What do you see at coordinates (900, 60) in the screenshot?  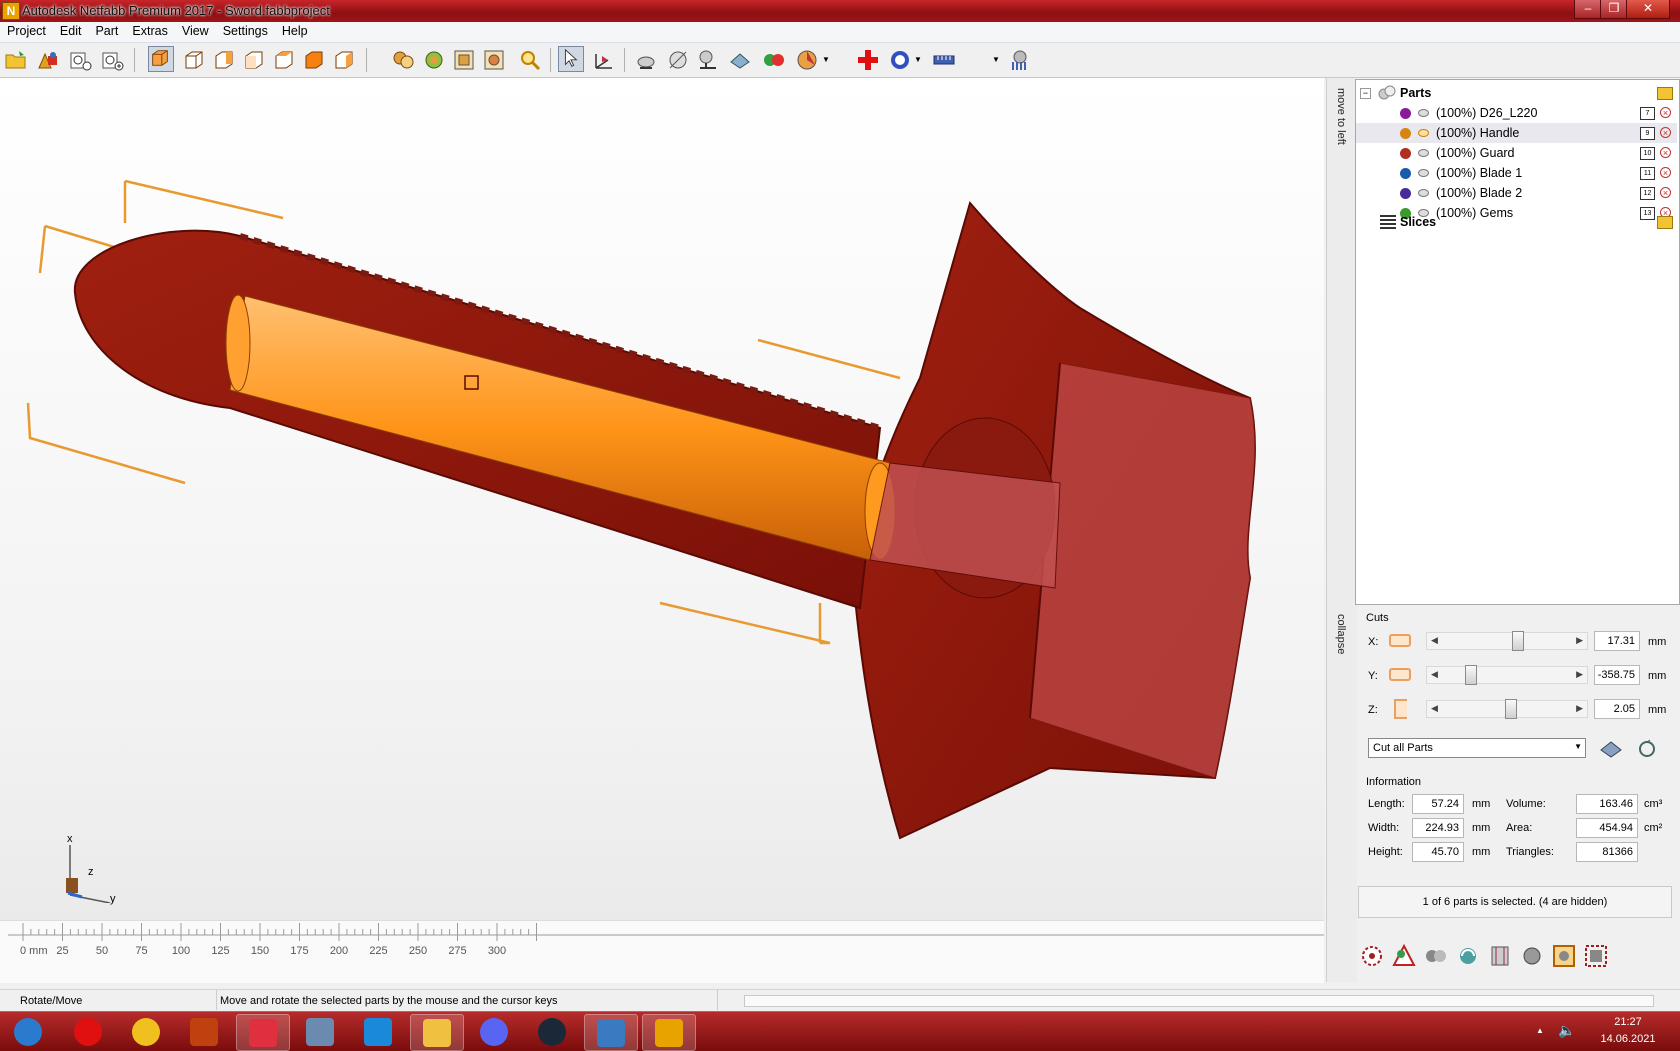 I see `measure-dropdown-icon` at bounding box center [900, 60].